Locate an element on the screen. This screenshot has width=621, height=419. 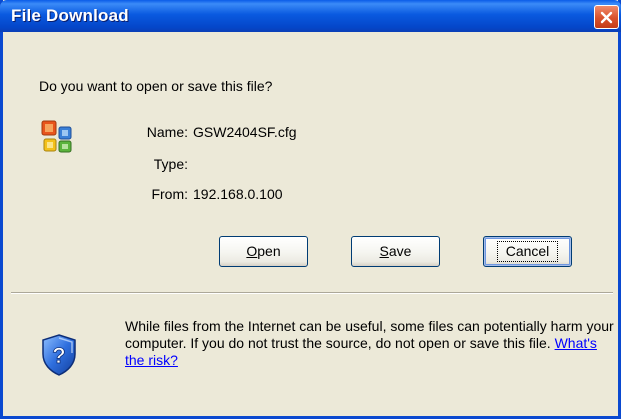
save-accelerator: S is located at coordinates (384, 251).